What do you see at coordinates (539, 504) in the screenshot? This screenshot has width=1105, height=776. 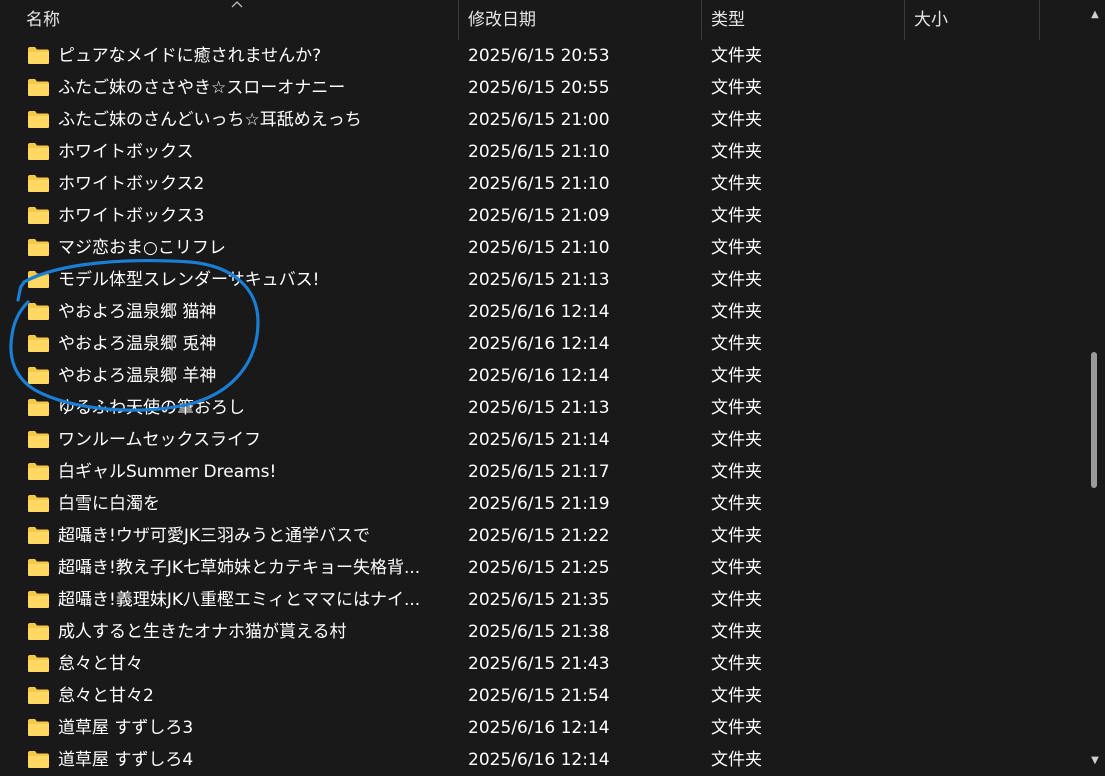 I see `file-date-modified: 2025/6/15 21:19` at bounding box center [539, 504].